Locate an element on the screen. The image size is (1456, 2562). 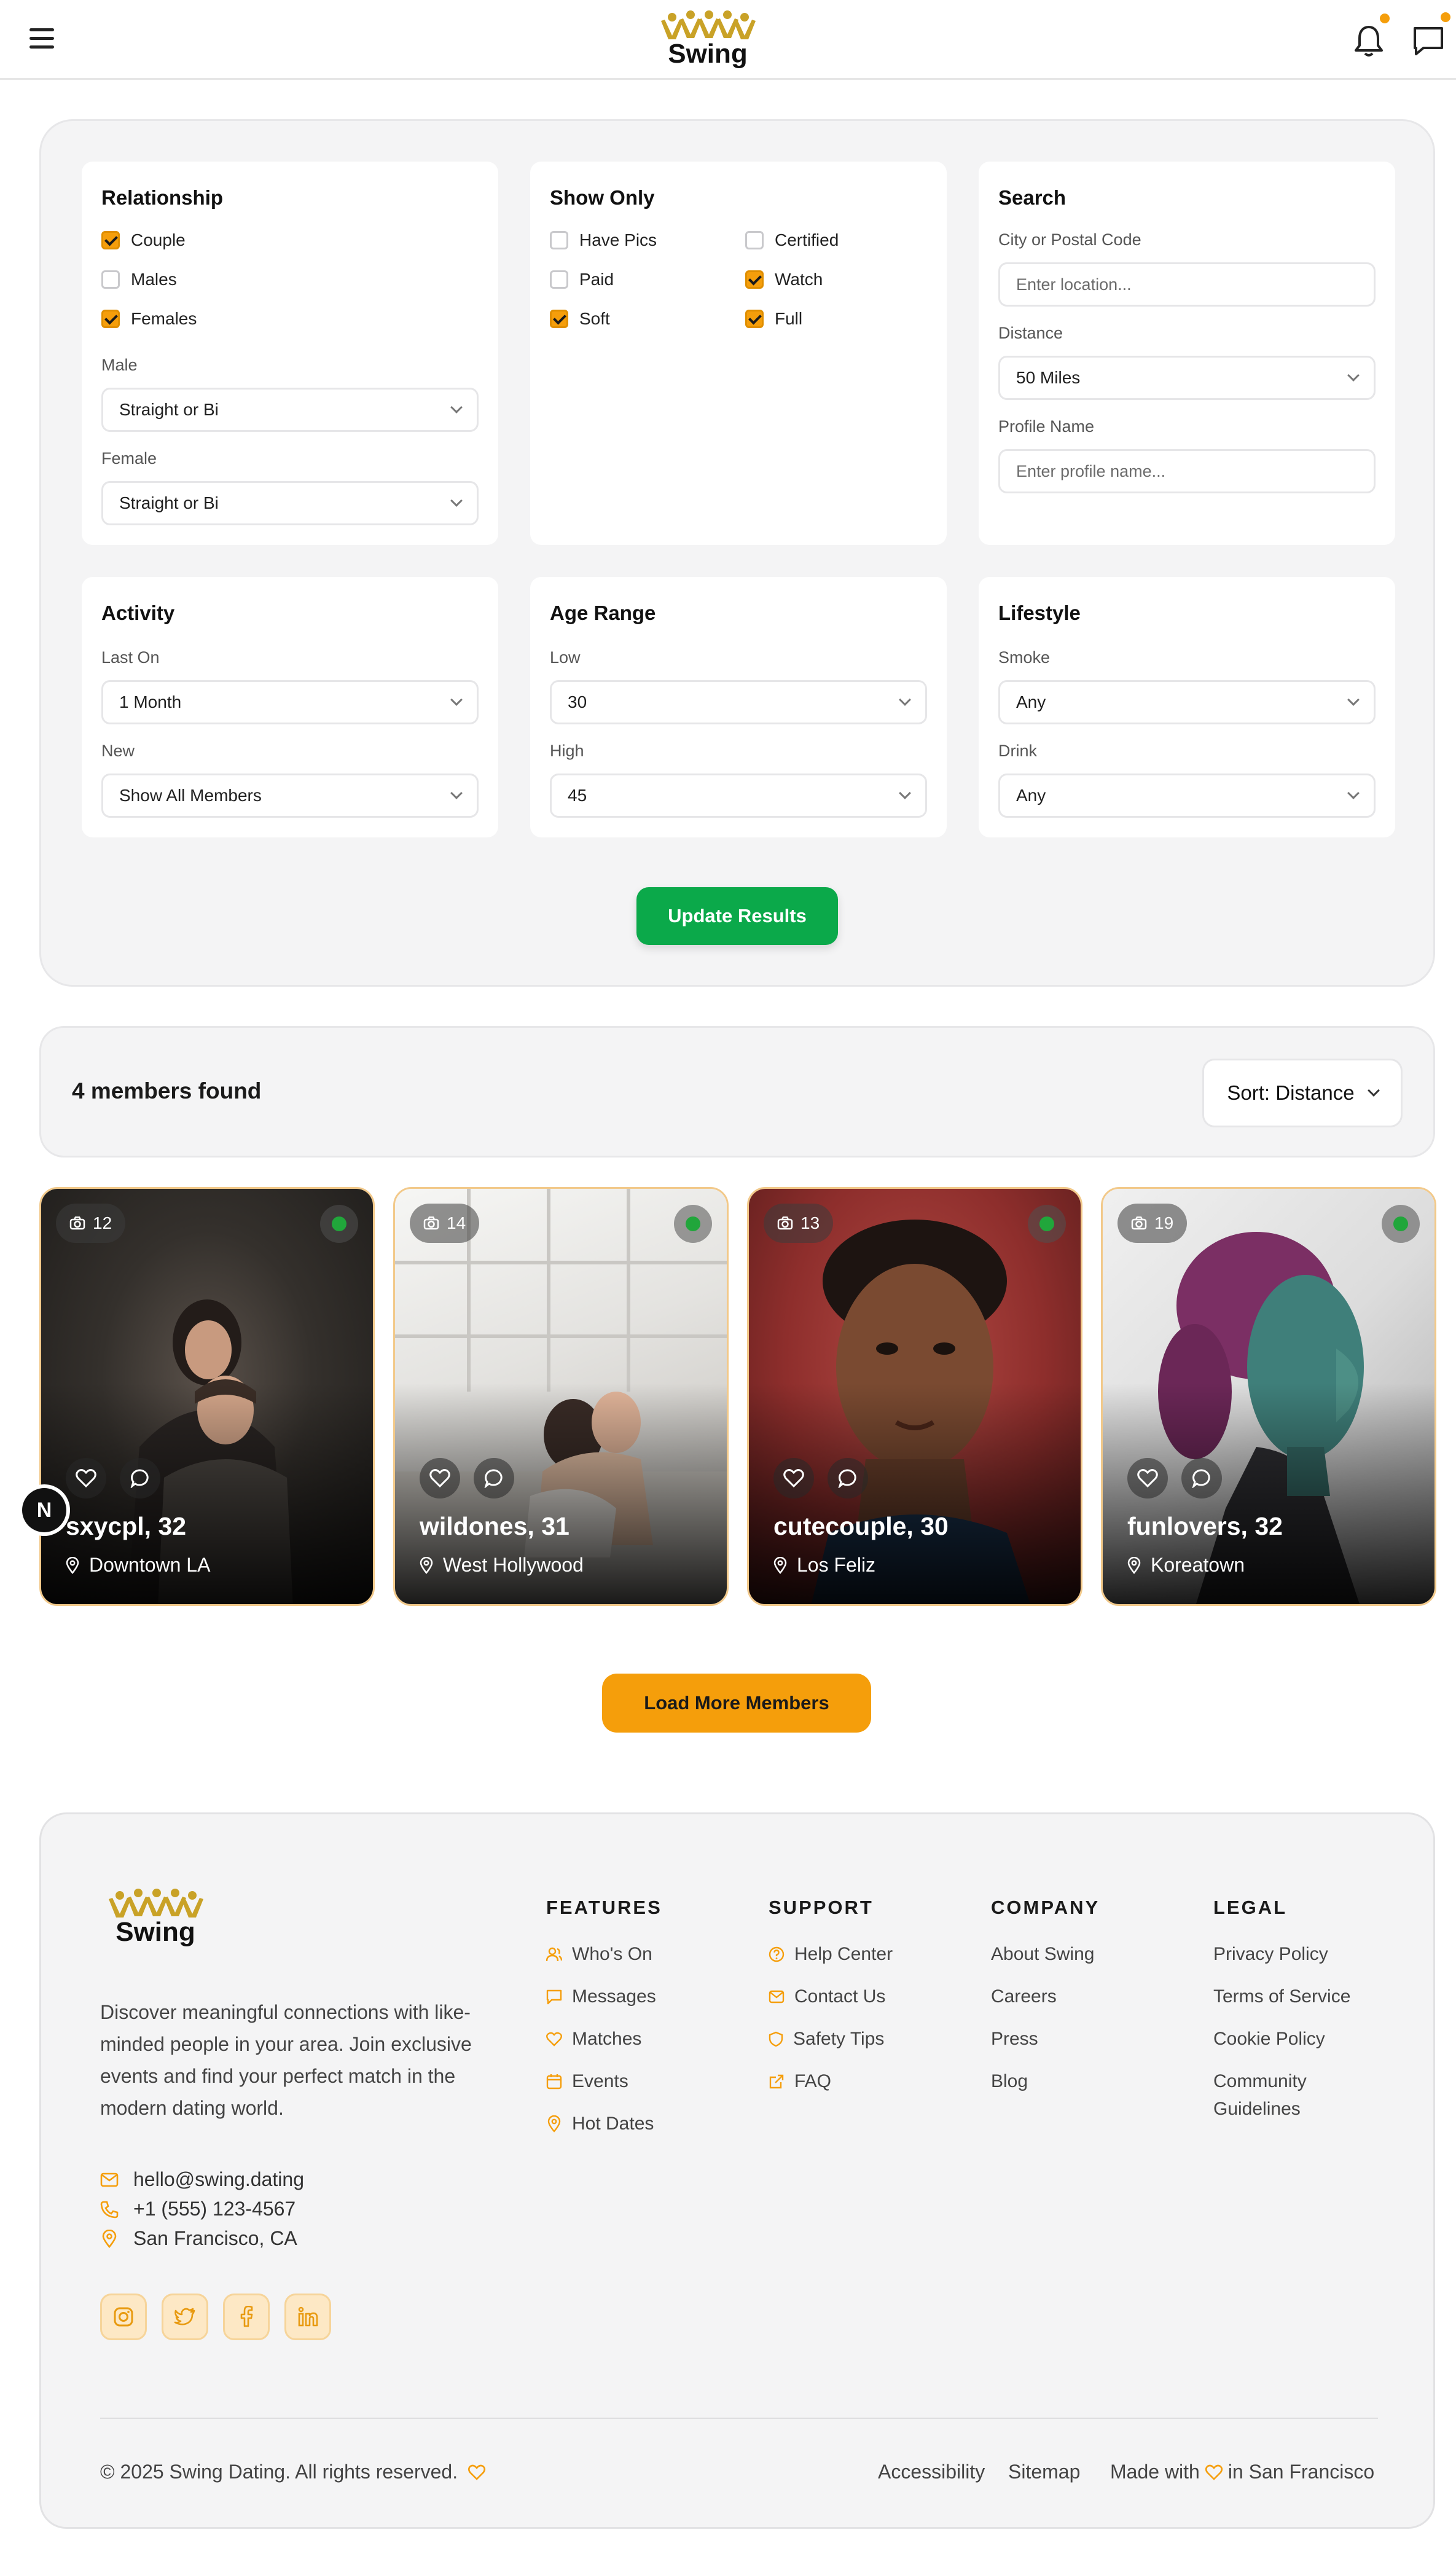
bell-icon is located at coordinates (1371, 36).